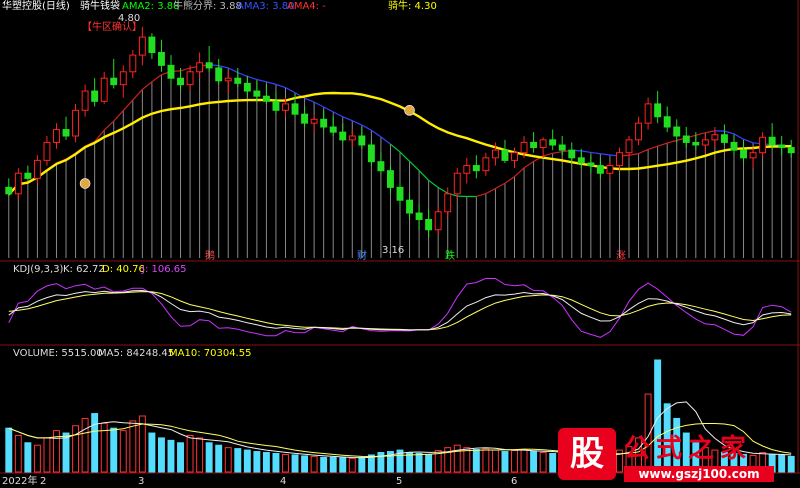  I want to click on kdj-j-line, so click(400, 307).